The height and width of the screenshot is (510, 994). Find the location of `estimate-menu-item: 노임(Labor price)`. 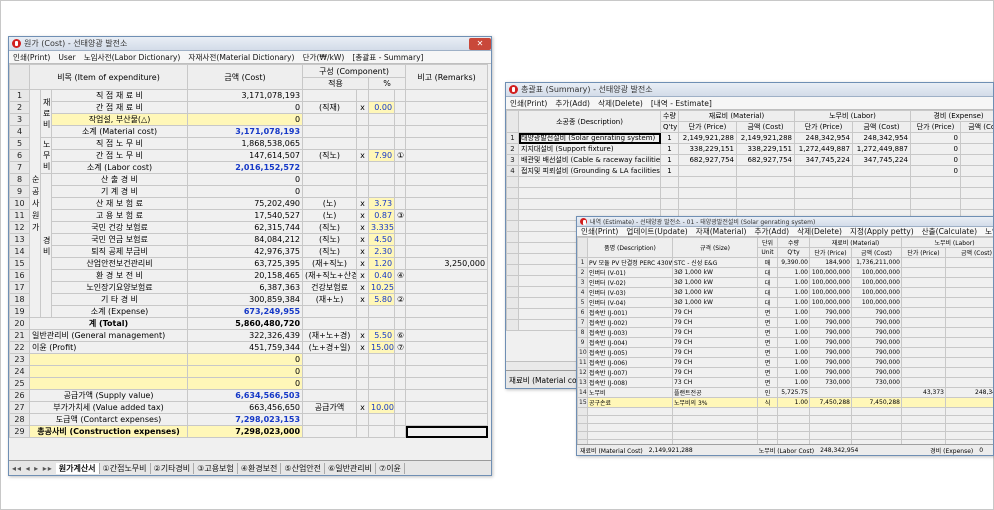

estimate-menu-item: 노임(Labor price) is located at coordinates (987, 231).